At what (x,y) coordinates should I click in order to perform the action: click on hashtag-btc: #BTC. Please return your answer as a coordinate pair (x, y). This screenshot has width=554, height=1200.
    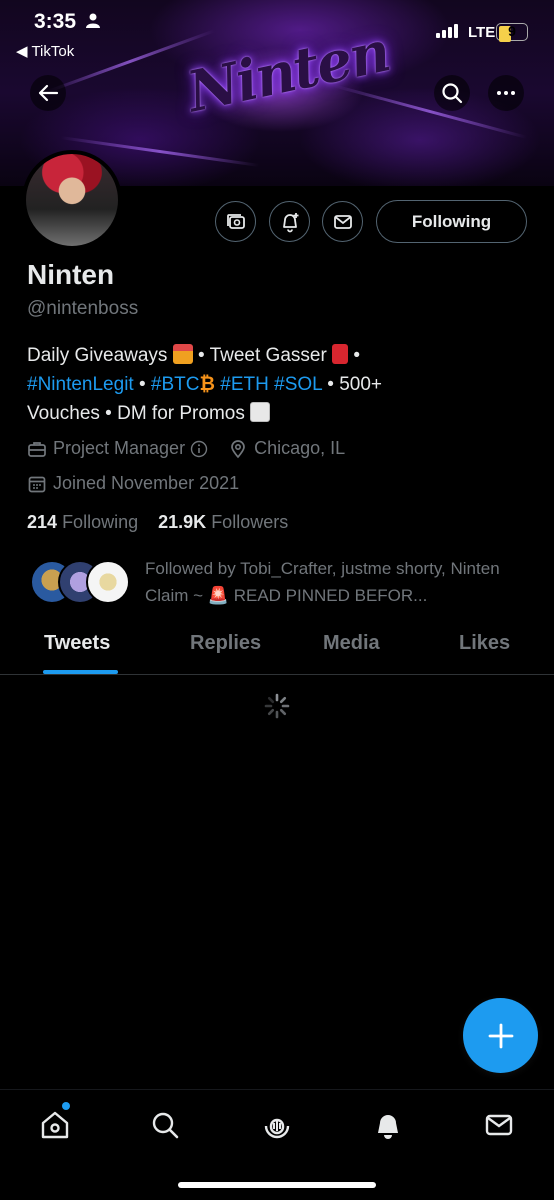
    Looking at the image, I should click on (175, 384).